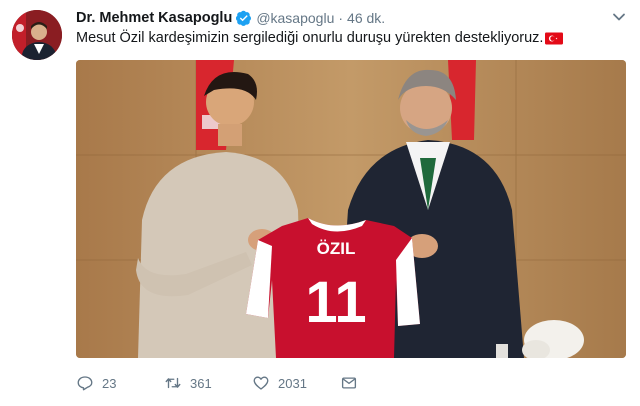  I want to click on reply-count: 23, so click(109, 383).